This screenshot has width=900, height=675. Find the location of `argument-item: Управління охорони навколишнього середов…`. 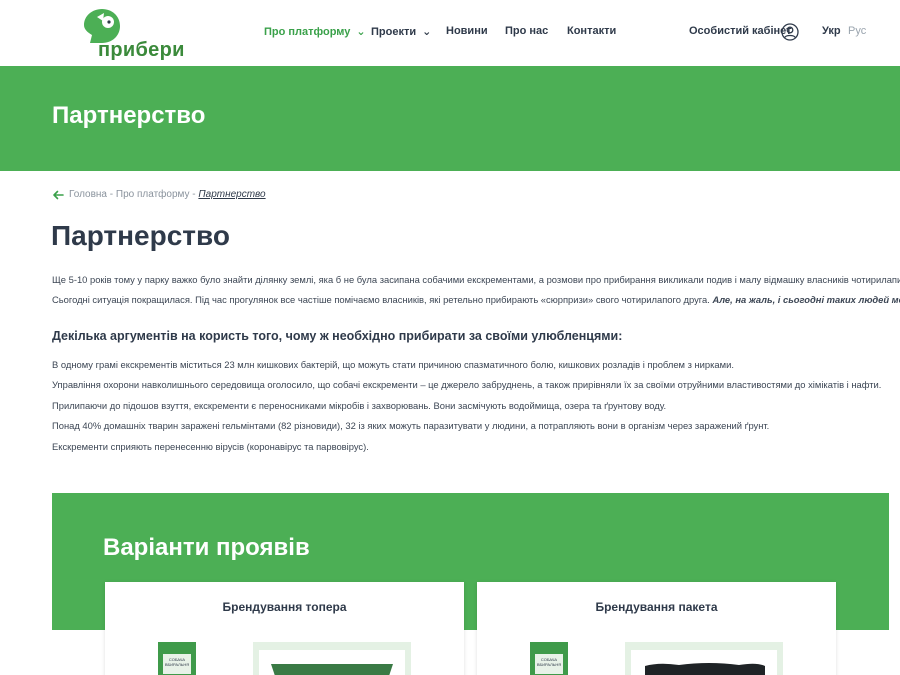

argument-item: Управління охорони навколишнього середов… is located at coordinates (467, 384).